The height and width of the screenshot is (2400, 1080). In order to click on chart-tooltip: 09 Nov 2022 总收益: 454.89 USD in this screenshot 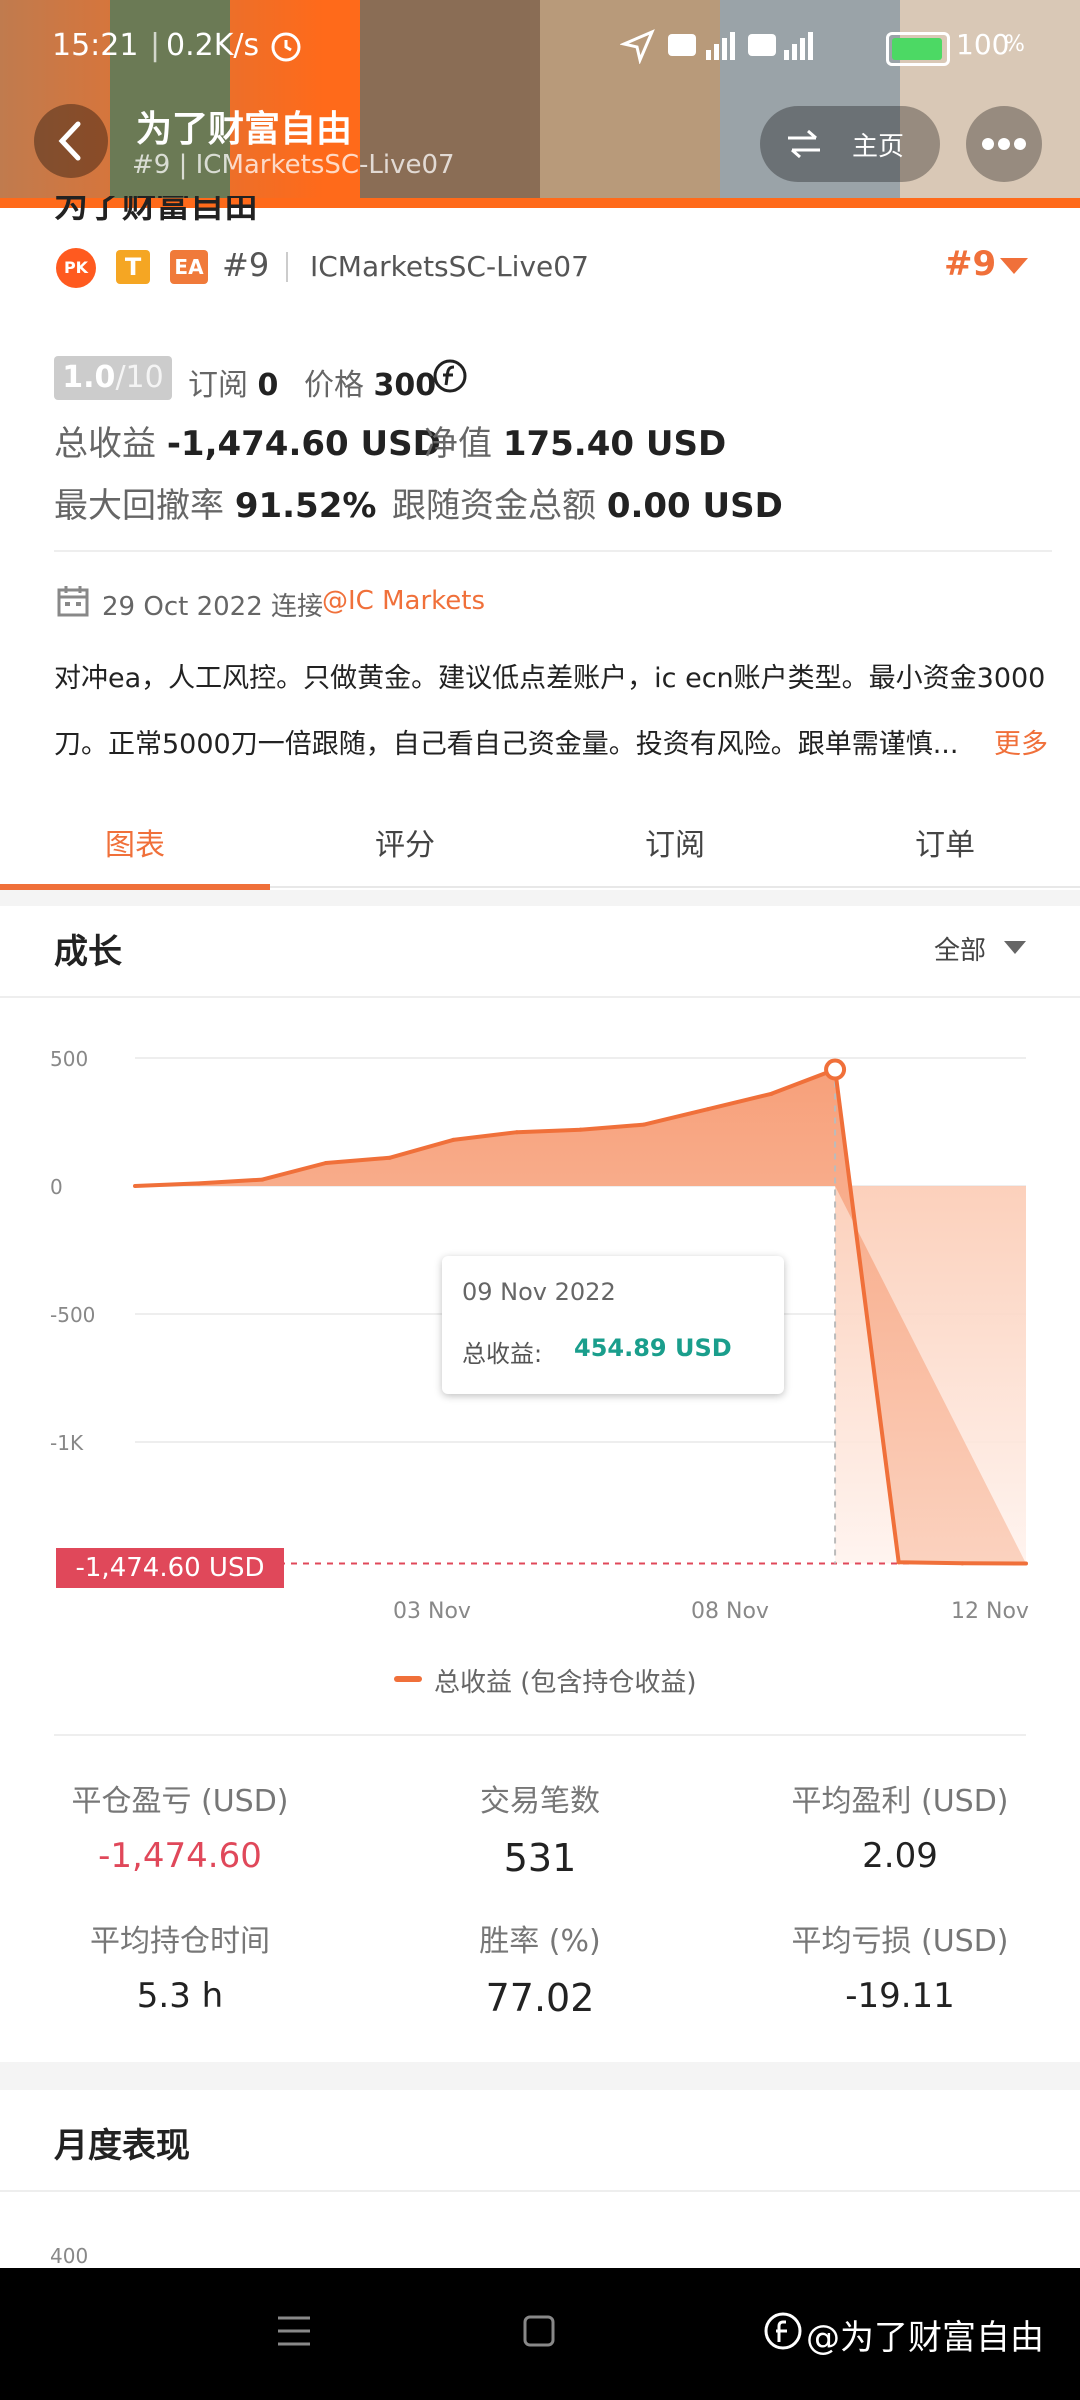, I will do `click(613, 1325)`.